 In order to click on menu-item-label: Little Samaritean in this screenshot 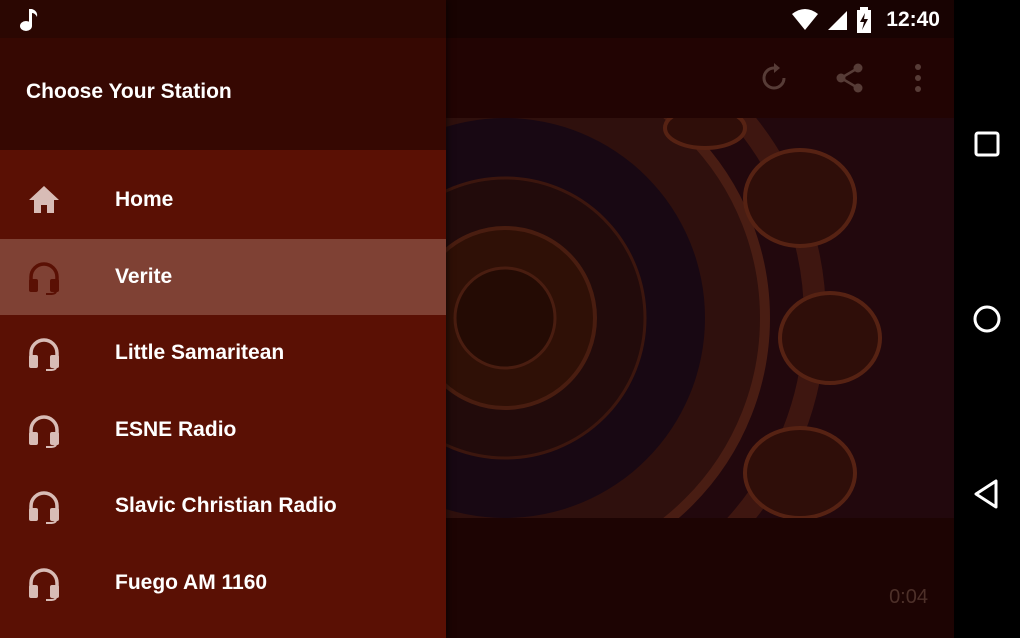, I will do `click(200, 353)`.